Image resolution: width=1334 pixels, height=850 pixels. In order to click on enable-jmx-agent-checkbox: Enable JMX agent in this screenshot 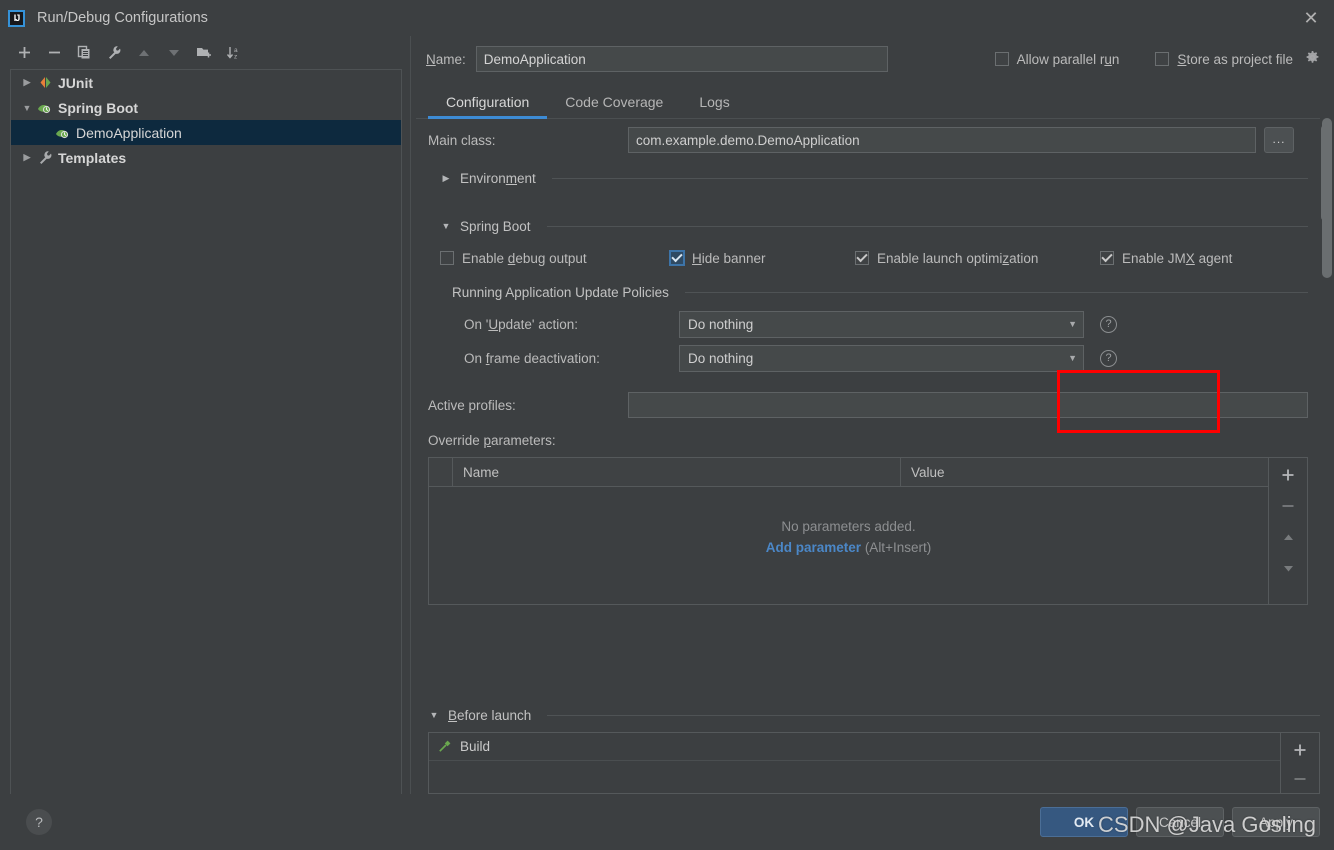, I will do `click(1166, 258)`.